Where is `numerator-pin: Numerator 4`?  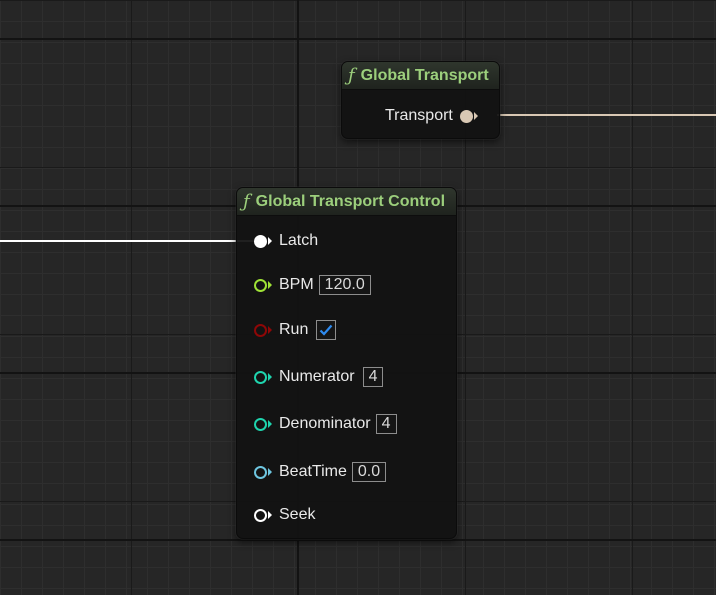
numerator-pin: Numerator 4 is located at coordinates (319, 377).